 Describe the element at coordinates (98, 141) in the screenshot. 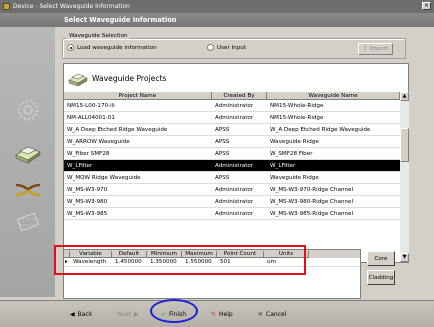

I see `cell-project: W_ARROW Waveguide` at that location.